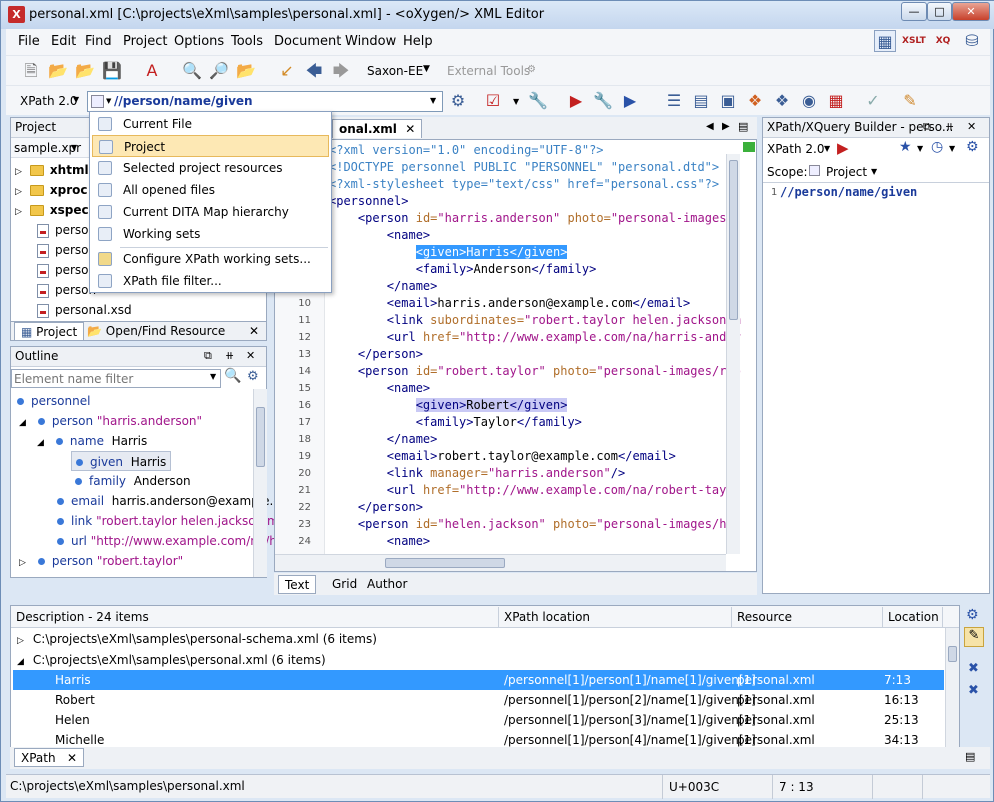 The image size is (994, 802). Describe the element at coordinates (377, 128) in the screenshot. I see `tab-personal-xml: onal.xml ✕` at that location.